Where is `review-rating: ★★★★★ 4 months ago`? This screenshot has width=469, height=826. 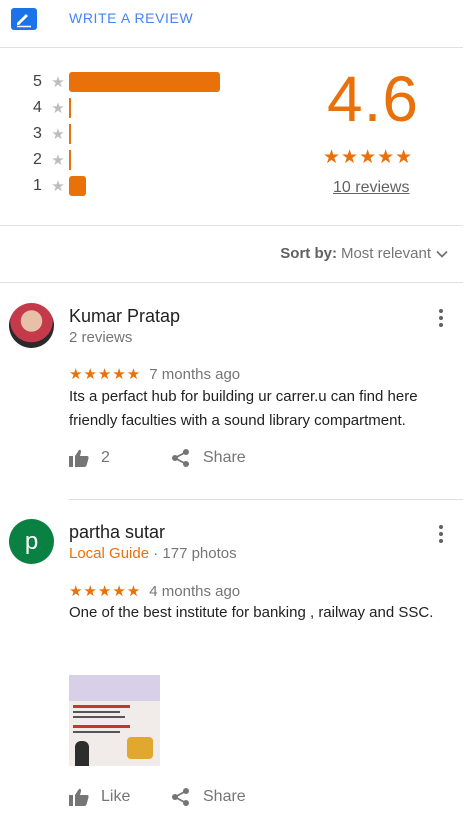 review-rating: ★★★★★ 4 months ago is located at coordinates (155, 591).